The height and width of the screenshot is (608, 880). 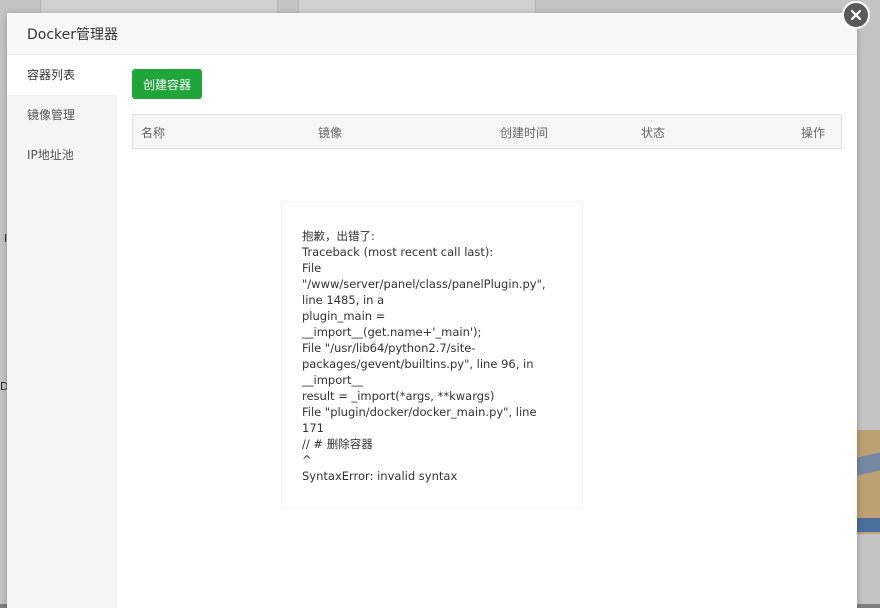 I want to click on table-header: 名称 镜像 创建时间 状态 操作, so click(x=487, y=131).